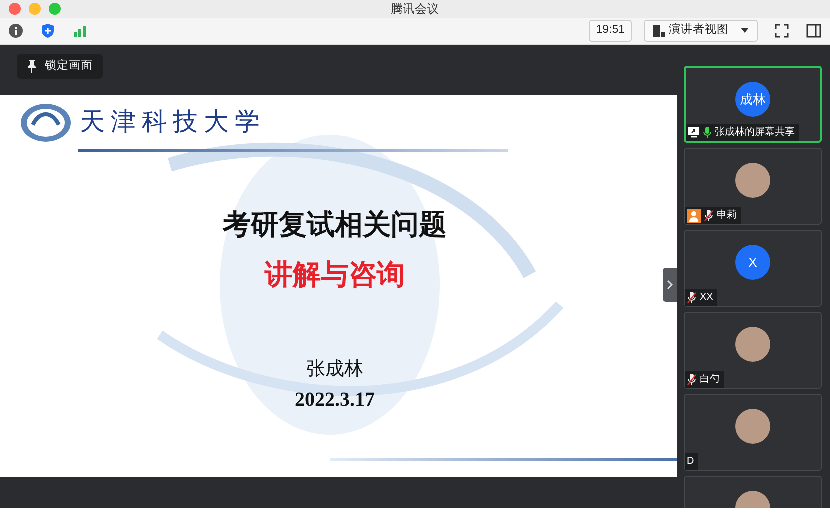 The height and width of the screenshot is (517, 830). I want to click on meeting-time: 19:51, so click(610, 31).